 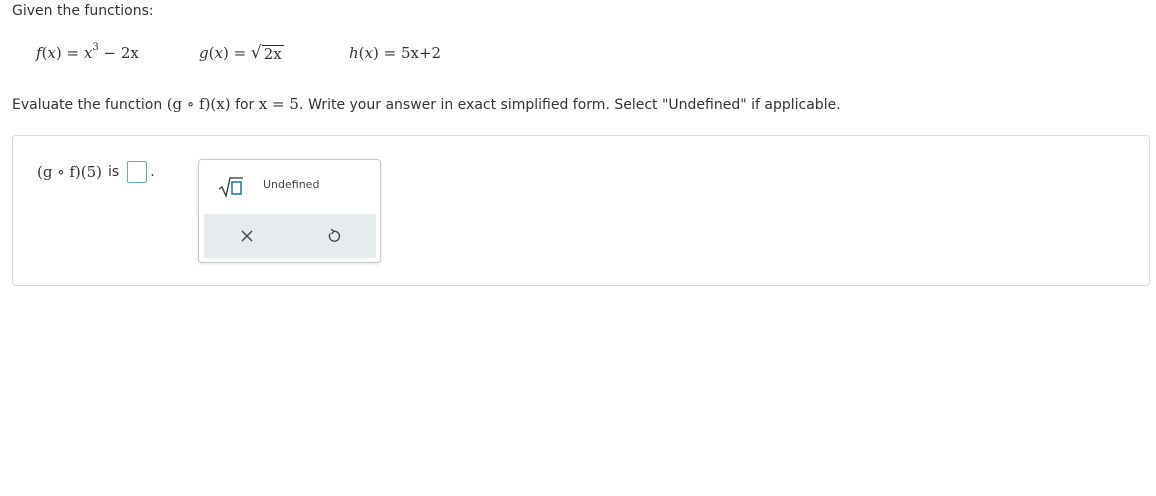 I want to click on g-name: g, so click(x=204, y=53).